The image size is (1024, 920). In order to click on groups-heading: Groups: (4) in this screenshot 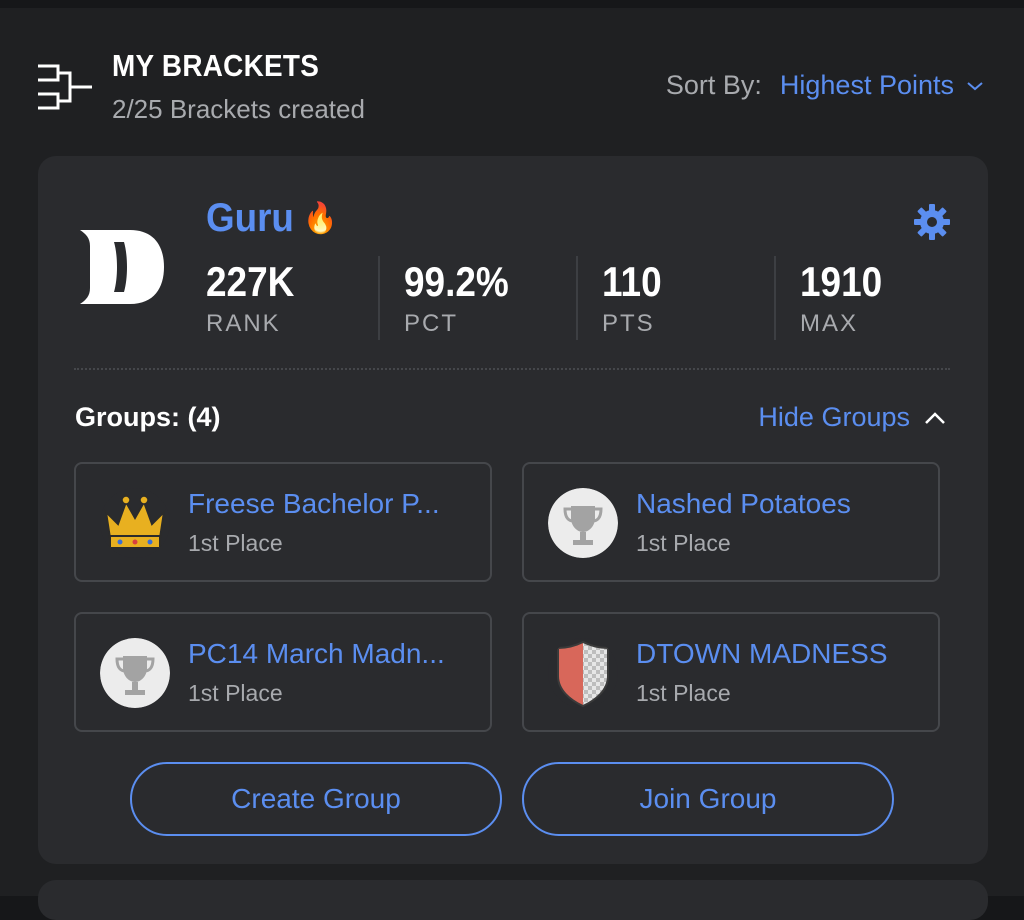, I will do `click(148, 417)`.